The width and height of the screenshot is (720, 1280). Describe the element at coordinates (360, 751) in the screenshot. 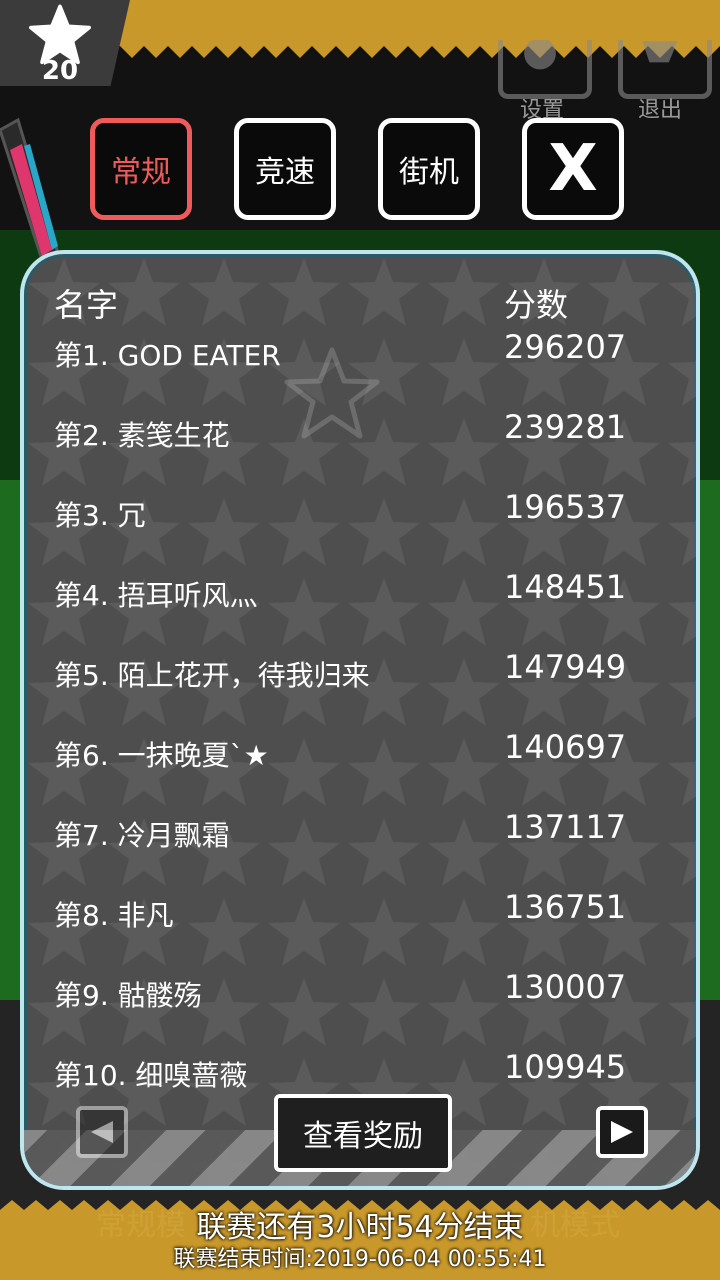

I see `leaderboard-row: 第6. 一抹晚夏`★ 140697` at that location.